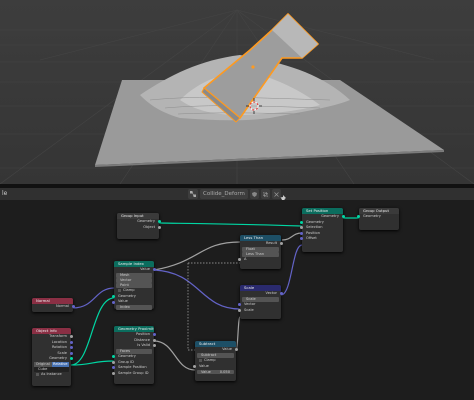  Describe the element at coordinates (174, 355) in the screenshot. I see `link-proximity-distance-to-subtract` at that location.